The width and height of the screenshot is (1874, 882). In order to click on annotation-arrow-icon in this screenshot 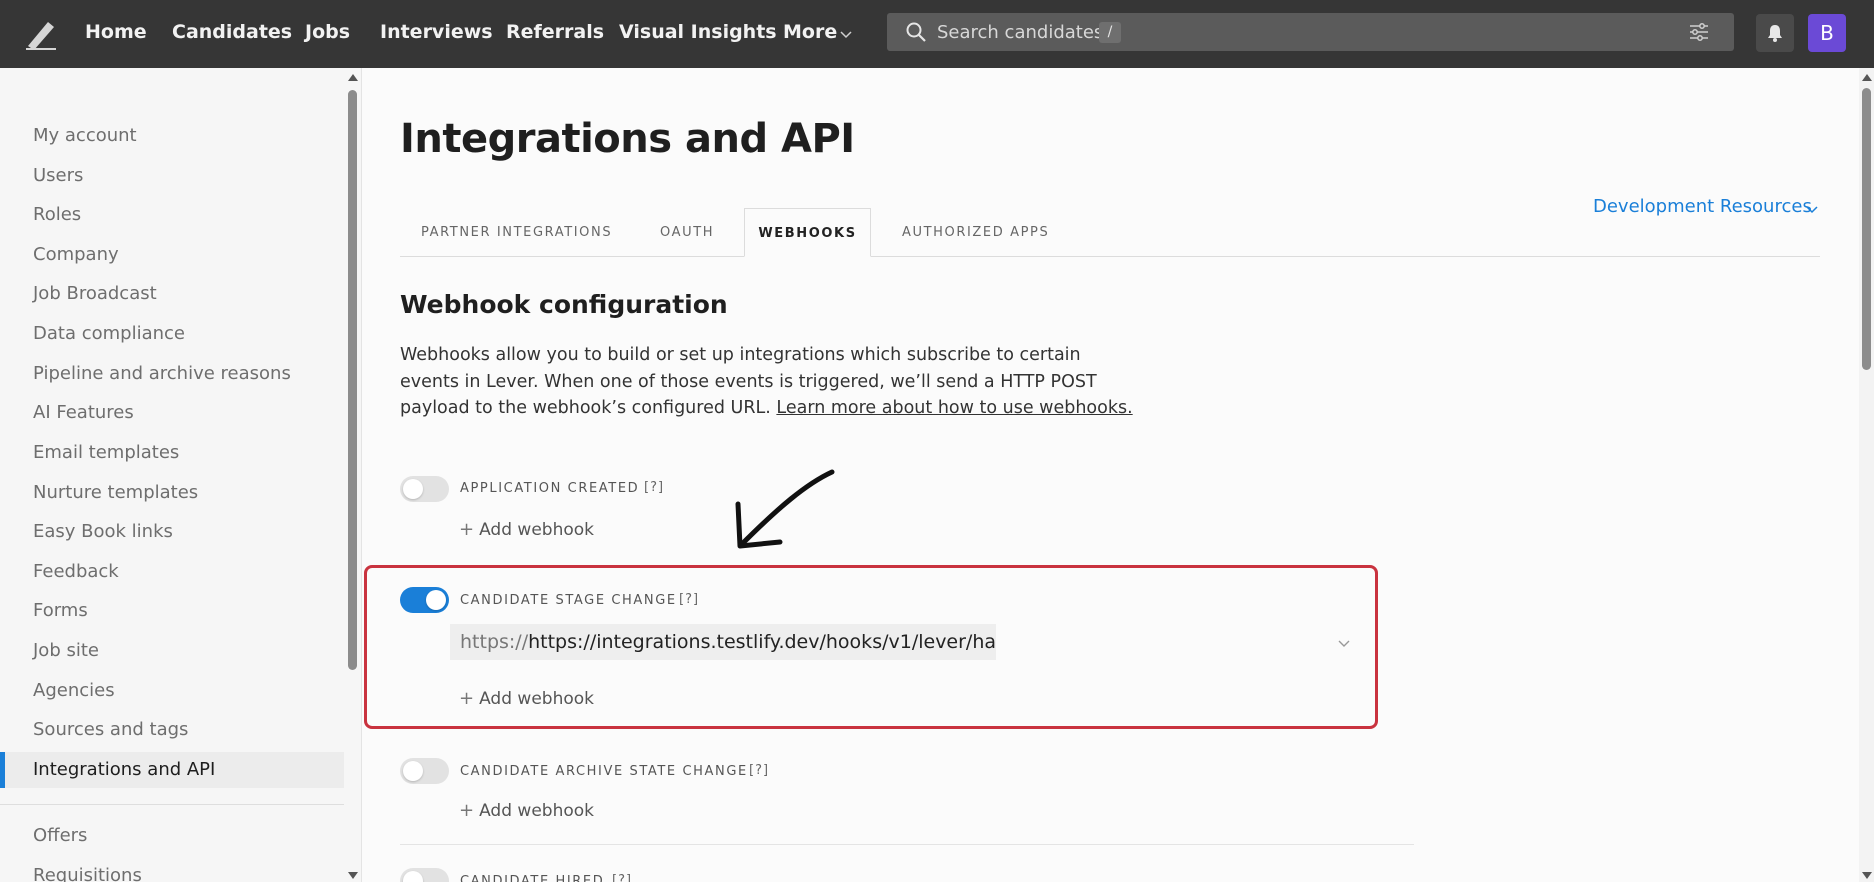, I will do `click(785, 509)`.